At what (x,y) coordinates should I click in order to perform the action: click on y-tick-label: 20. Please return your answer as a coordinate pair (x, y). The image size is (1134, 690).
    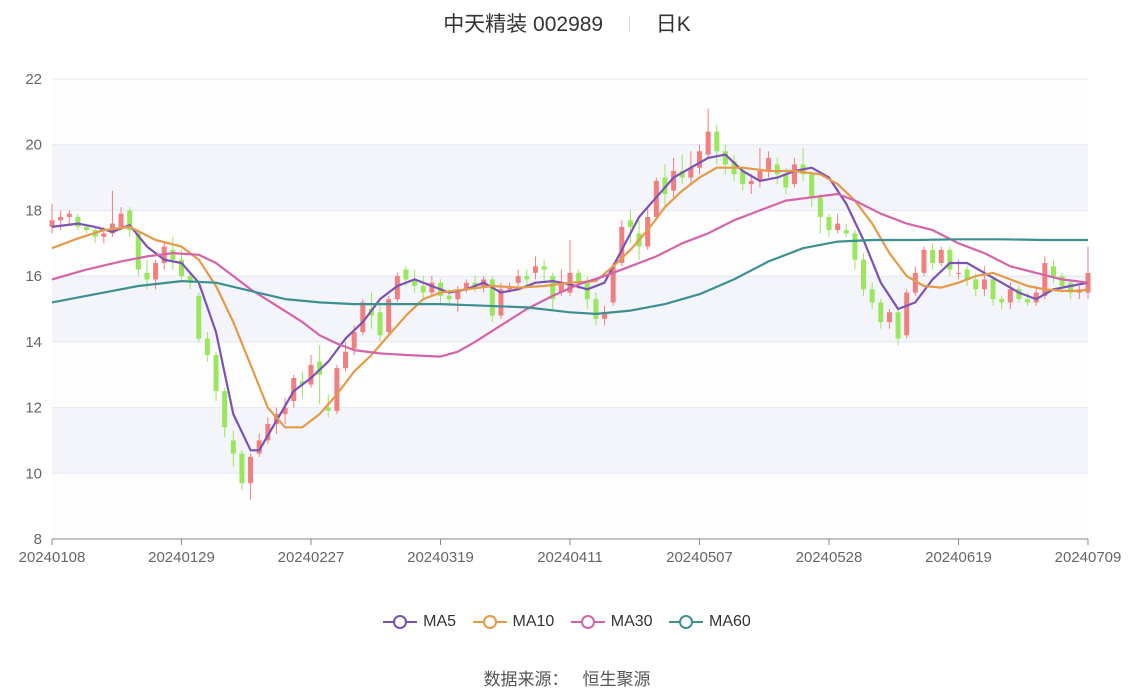
    Looking at the image, I should click on (33, 145).